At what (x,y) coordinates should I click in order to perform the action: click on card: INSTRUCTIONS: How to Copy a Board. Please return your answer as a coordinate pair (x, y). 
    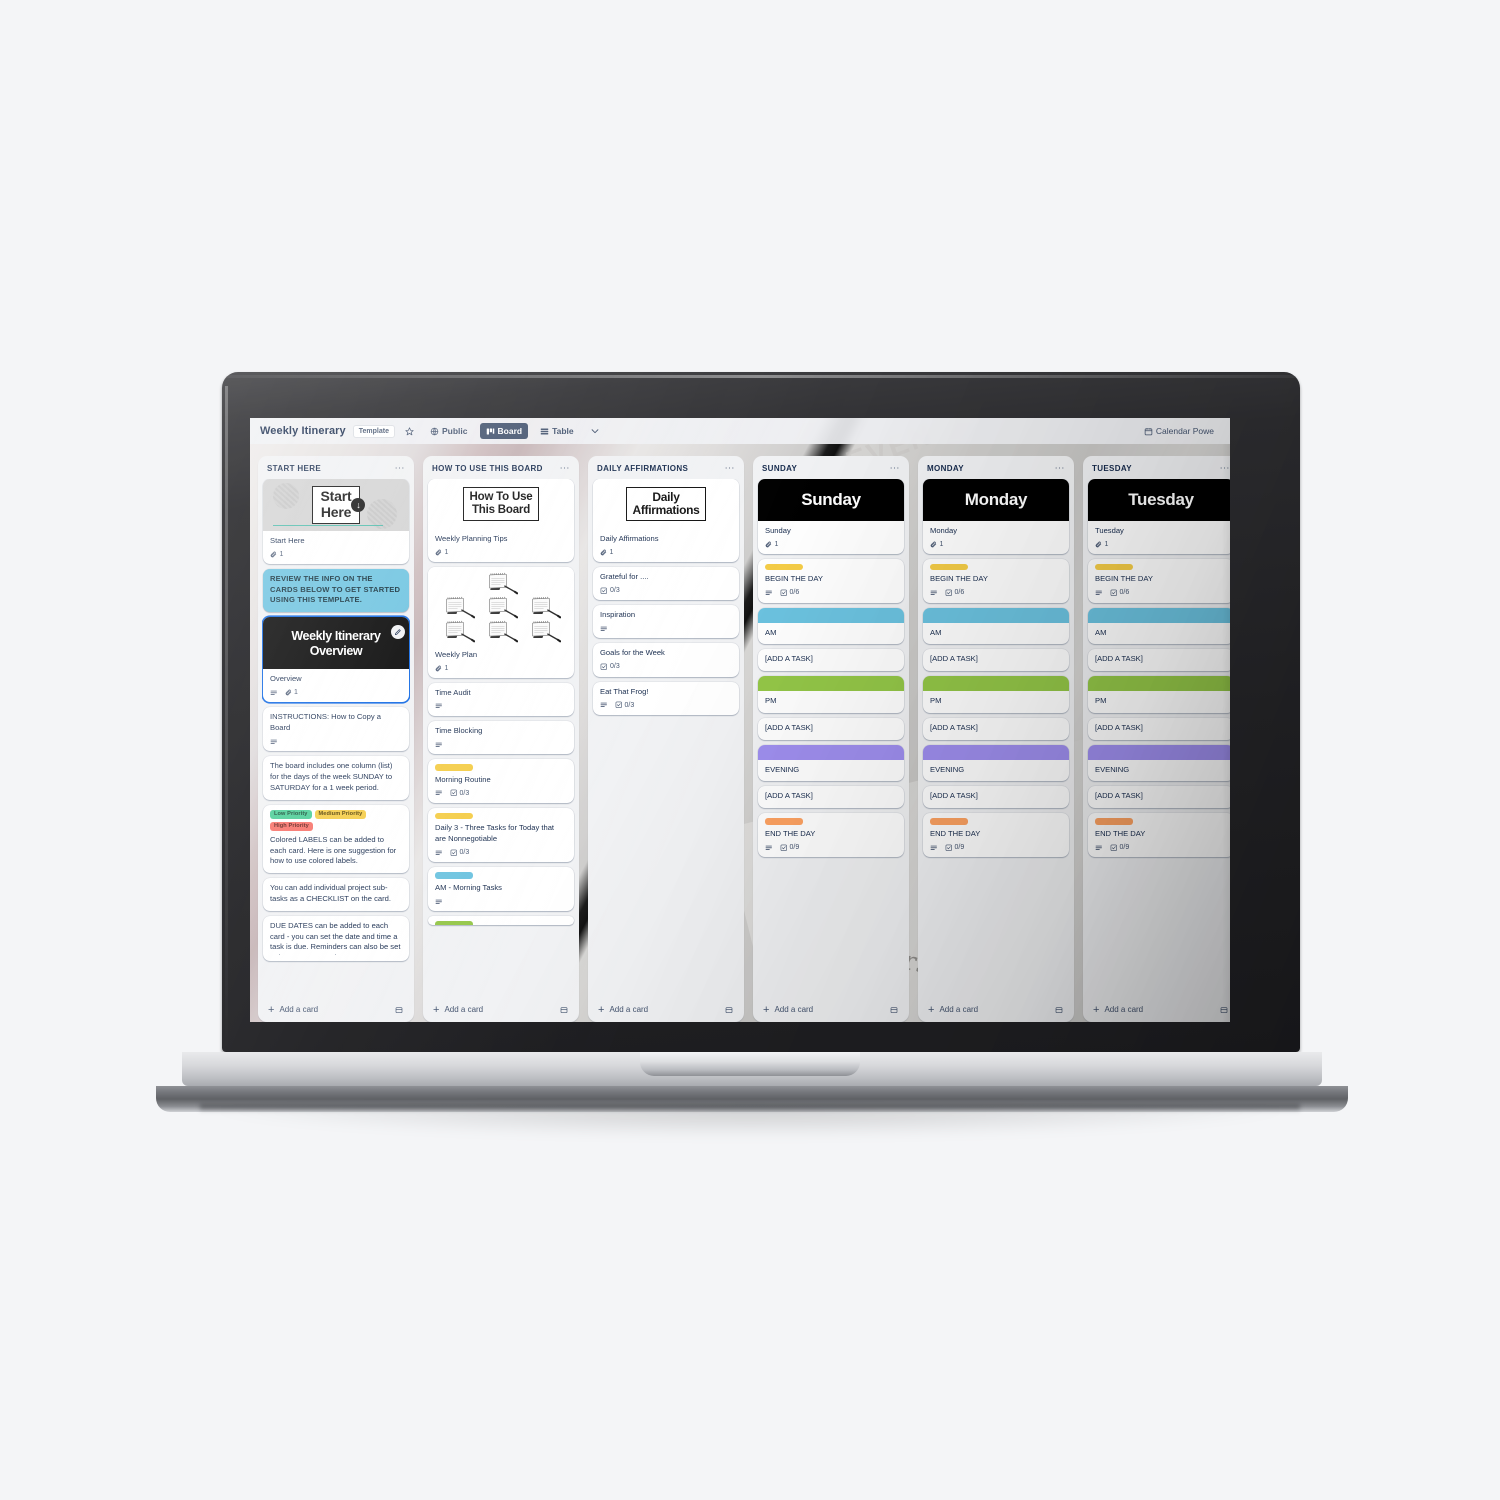
    Looking at the image, I should click on (336, 729).